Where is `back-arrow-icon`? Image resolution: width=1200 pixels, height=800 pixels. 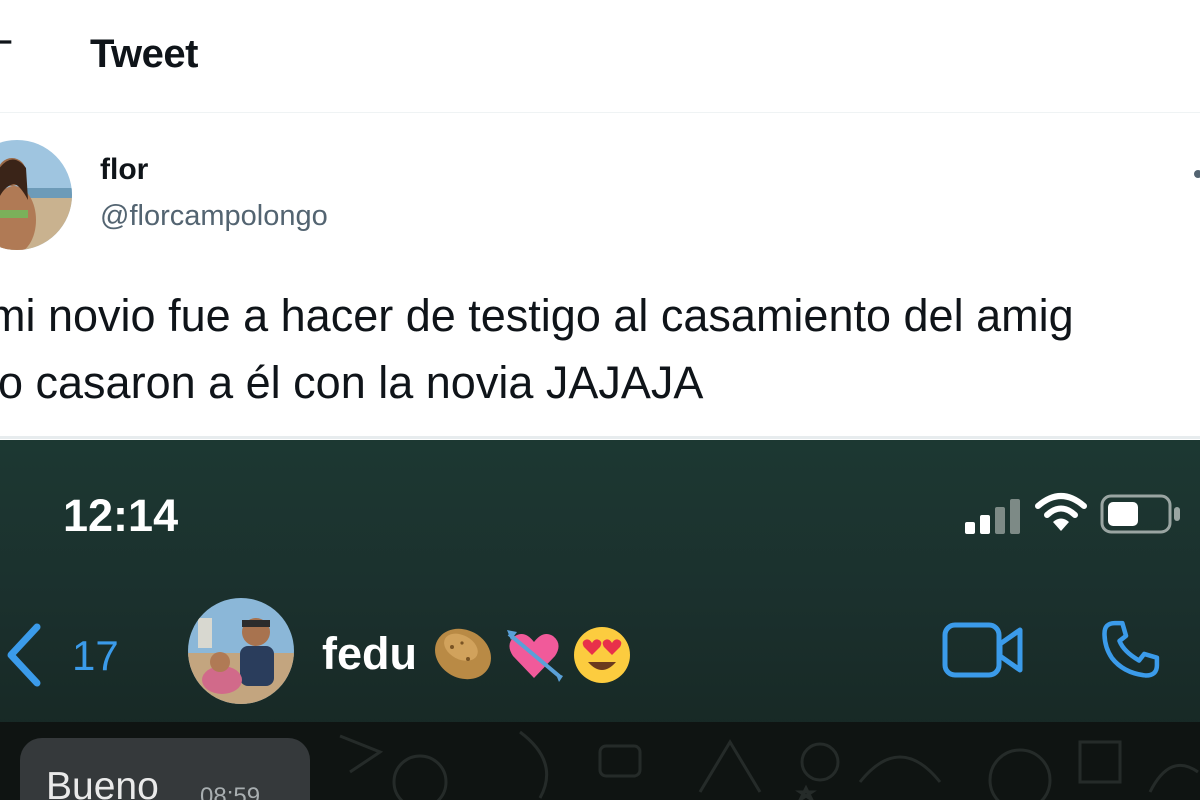 back-arrow-icon is located at coordinates (9, 42).